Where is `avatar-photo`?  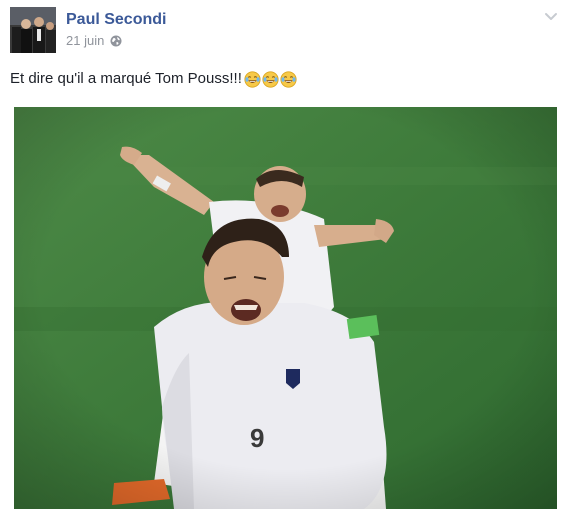 avatar-photo is located at coordinates (33, 30).